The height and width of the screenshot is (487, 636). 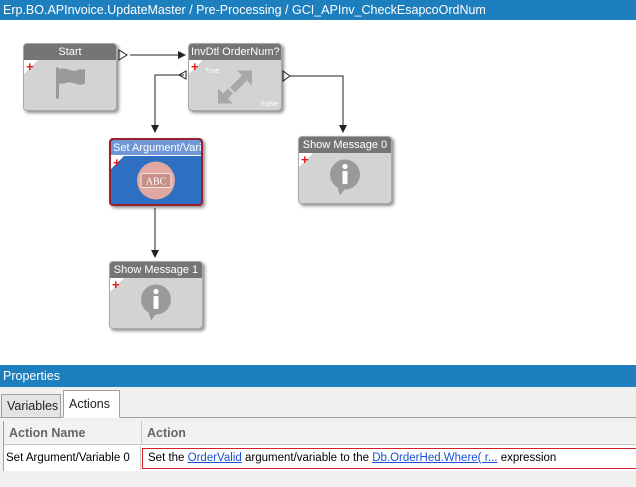 I want to click on set-argument-node-title: Set Argument/Vari, so click(x=156, y=148).